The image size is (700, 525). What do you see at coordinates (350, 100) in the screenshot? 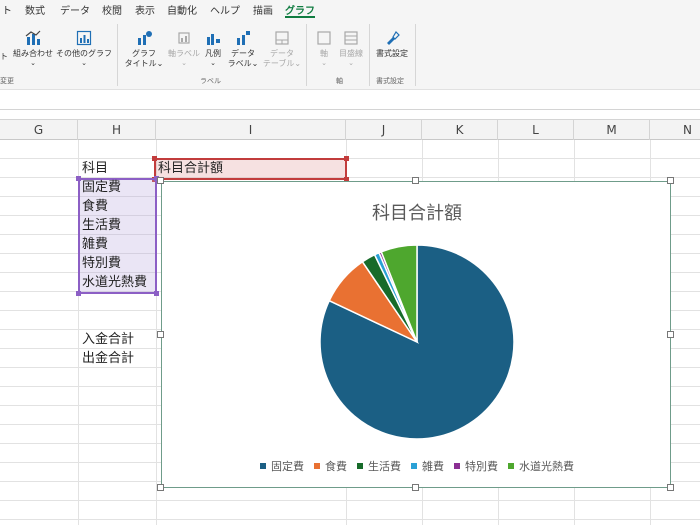
I see `formula-bar` at bounding box center [350, 100].